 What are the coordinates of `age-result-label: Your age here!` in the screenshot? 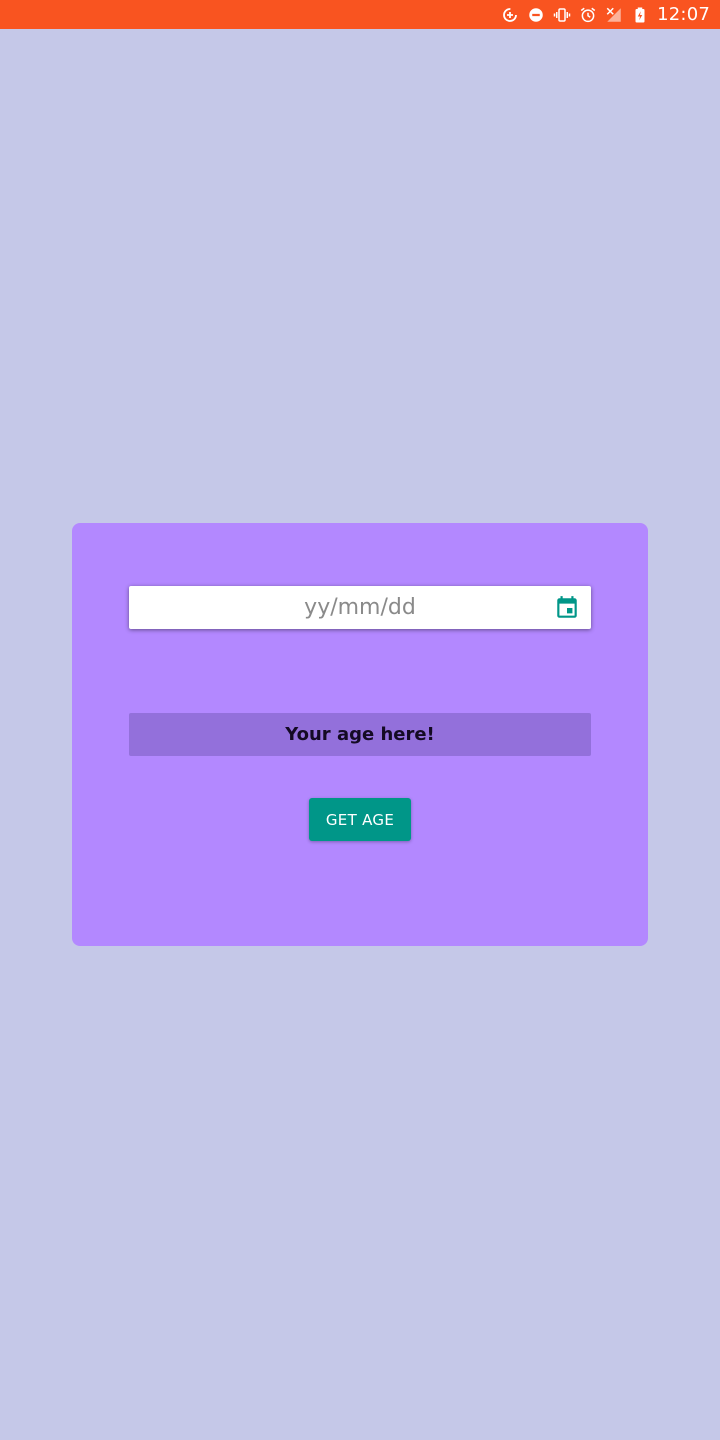 It's located at (360, 734).